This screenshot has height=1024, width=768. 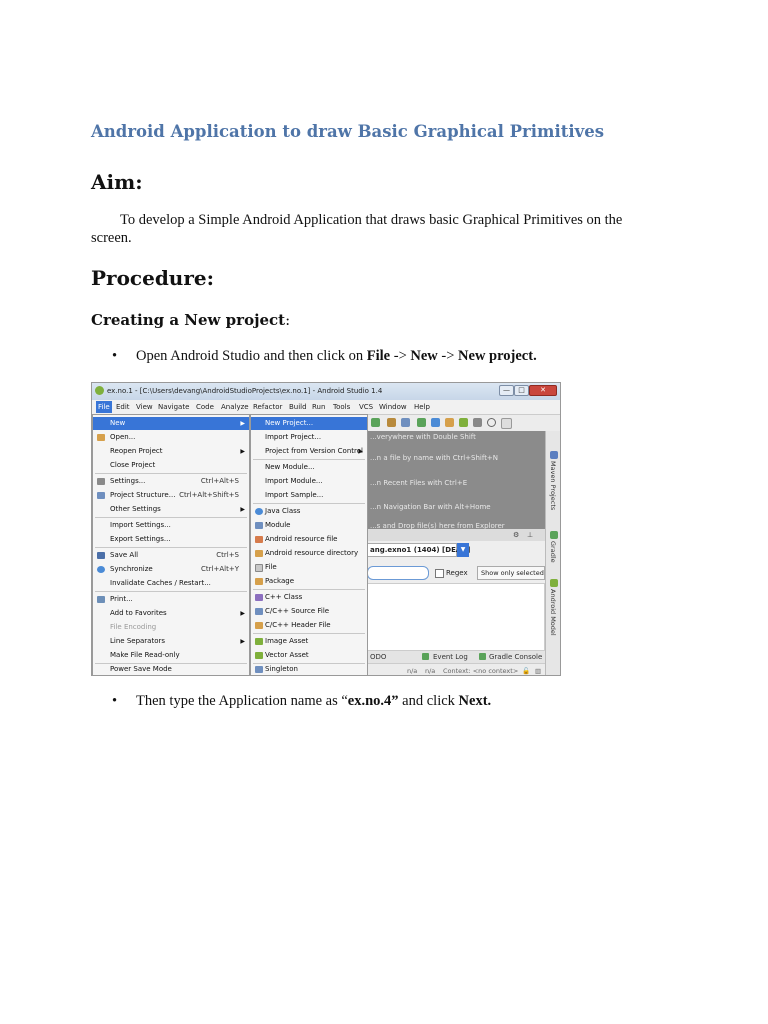 I want to click on android-model-tab: Android Model, so click(x=553, y=612).